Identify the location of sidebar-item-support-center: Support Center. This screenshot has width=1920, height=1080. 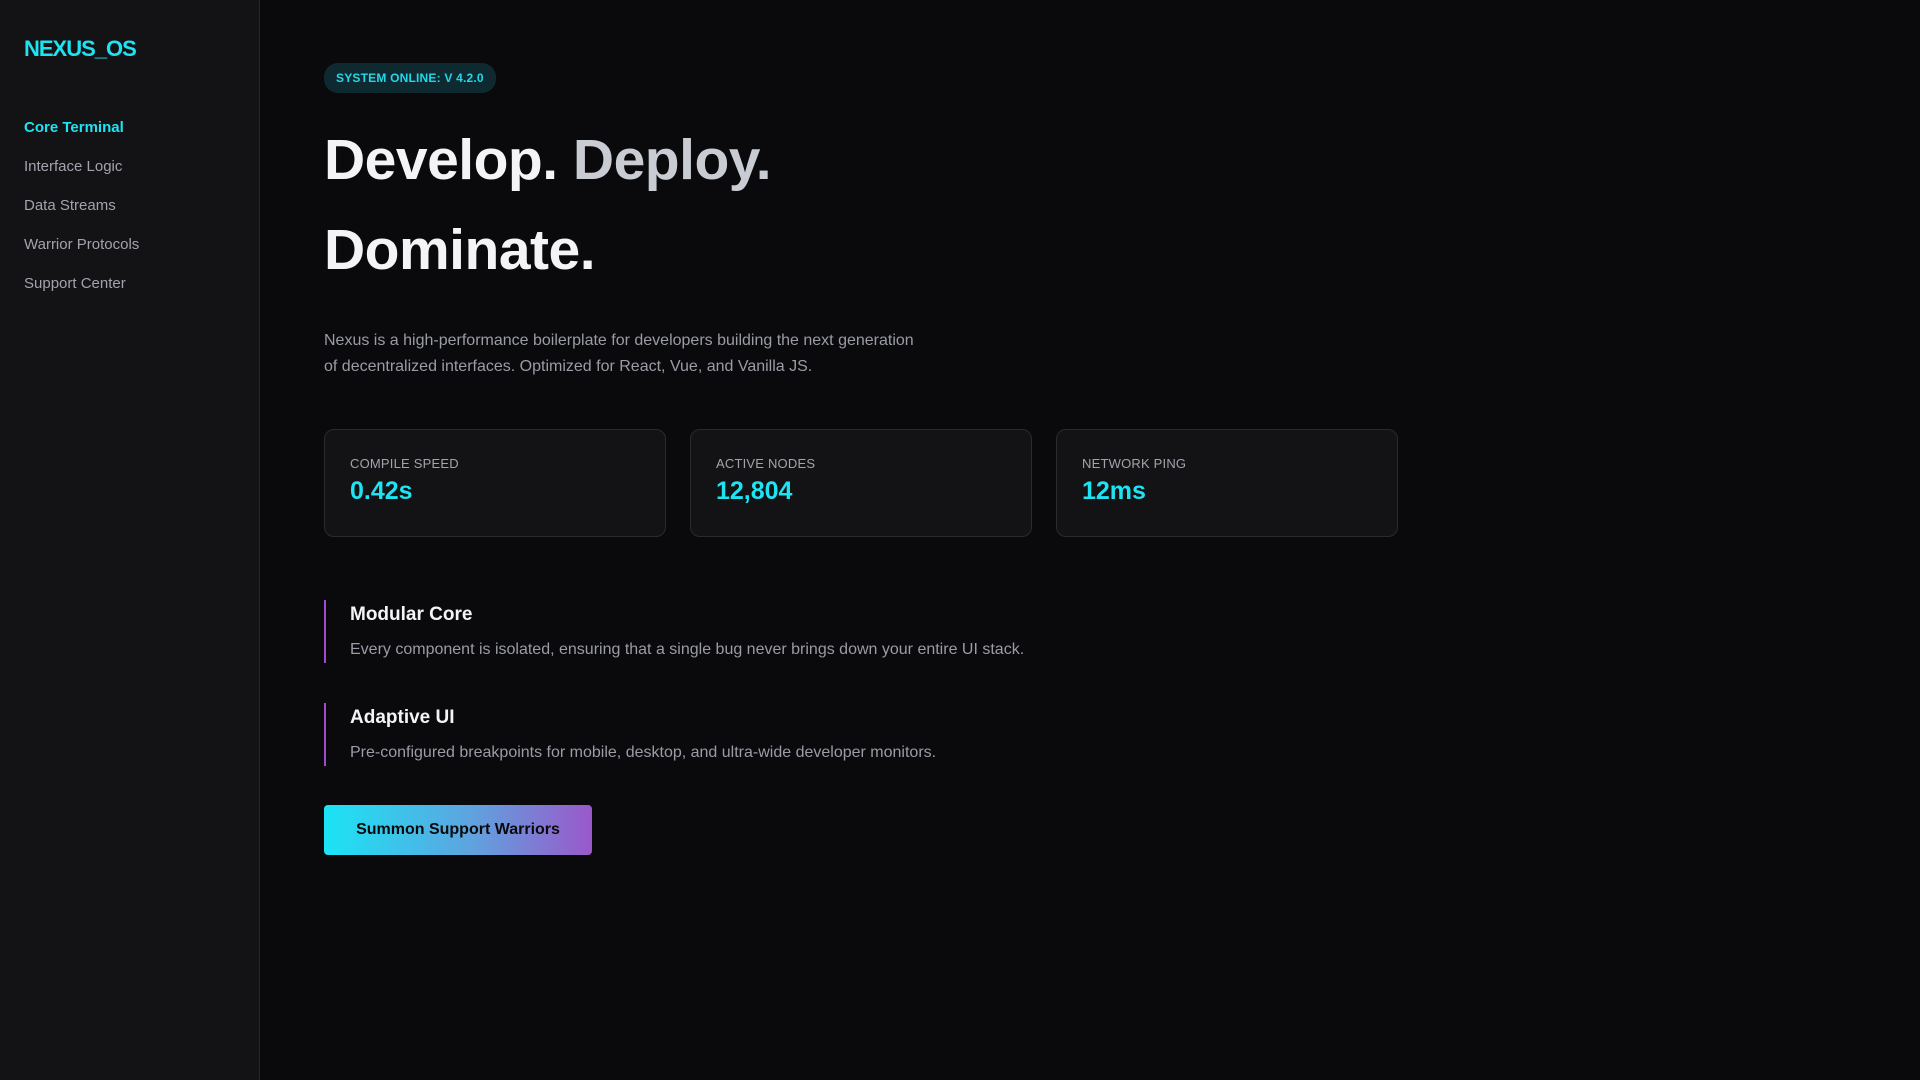
(129, 293).